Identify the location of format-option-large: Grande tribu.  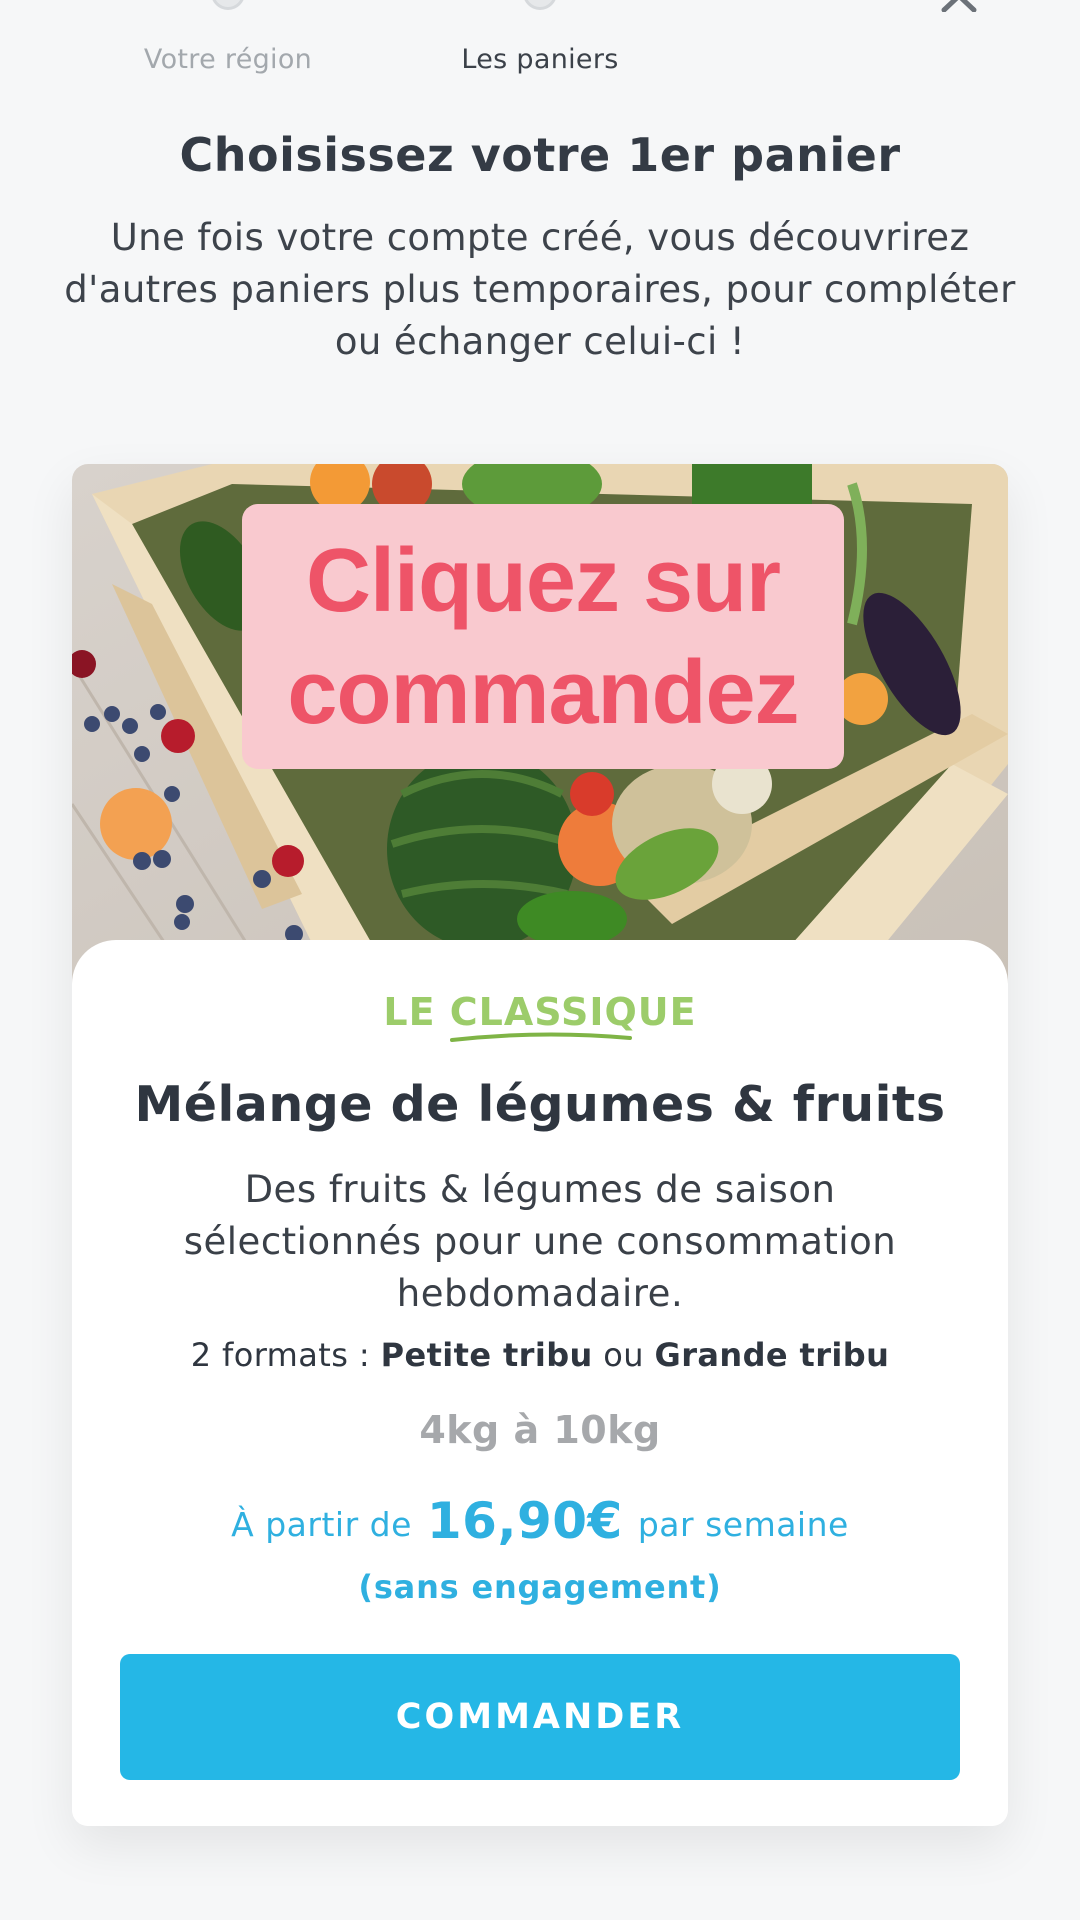
(772, 1355).